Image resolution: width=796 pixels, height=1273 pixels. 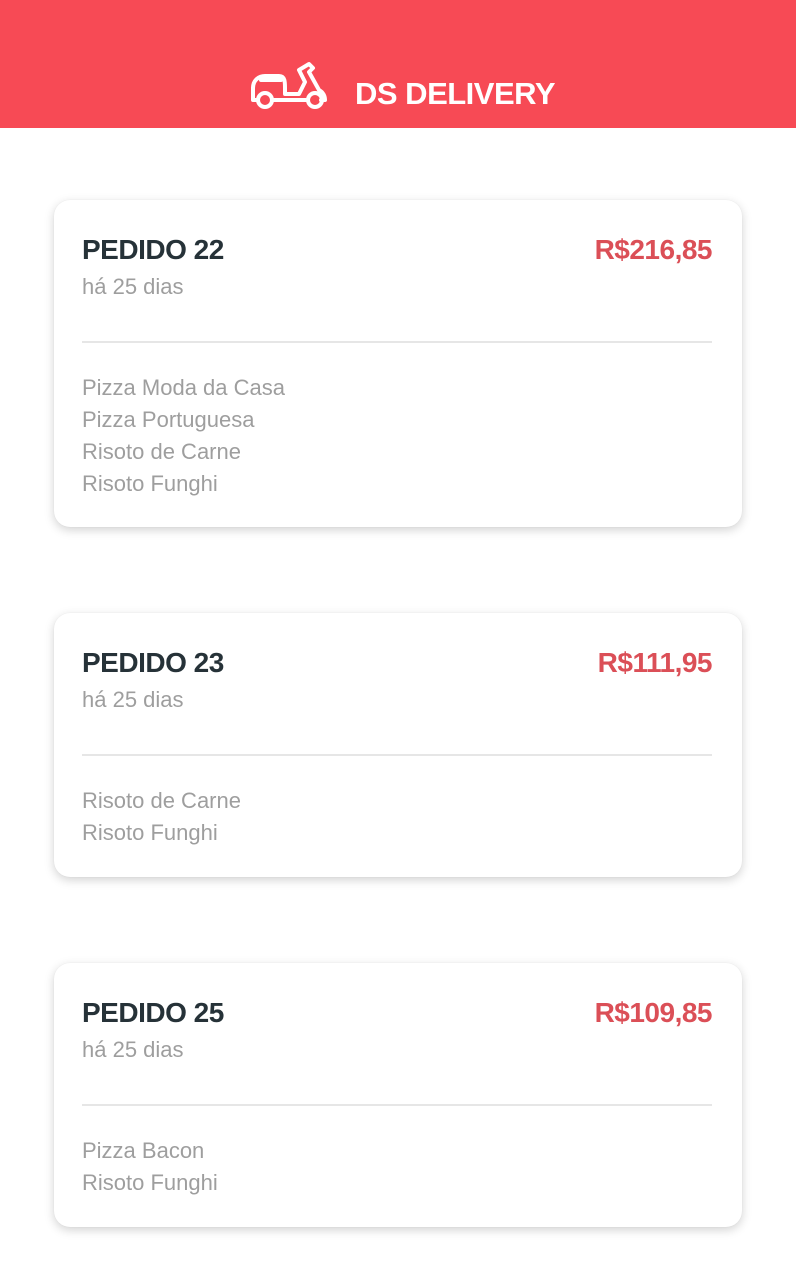 What do you see at coordinates (168, 419) in the screenshot?
I see `list-item: Pizza Portuguesa` at bounding box center [168, 419].